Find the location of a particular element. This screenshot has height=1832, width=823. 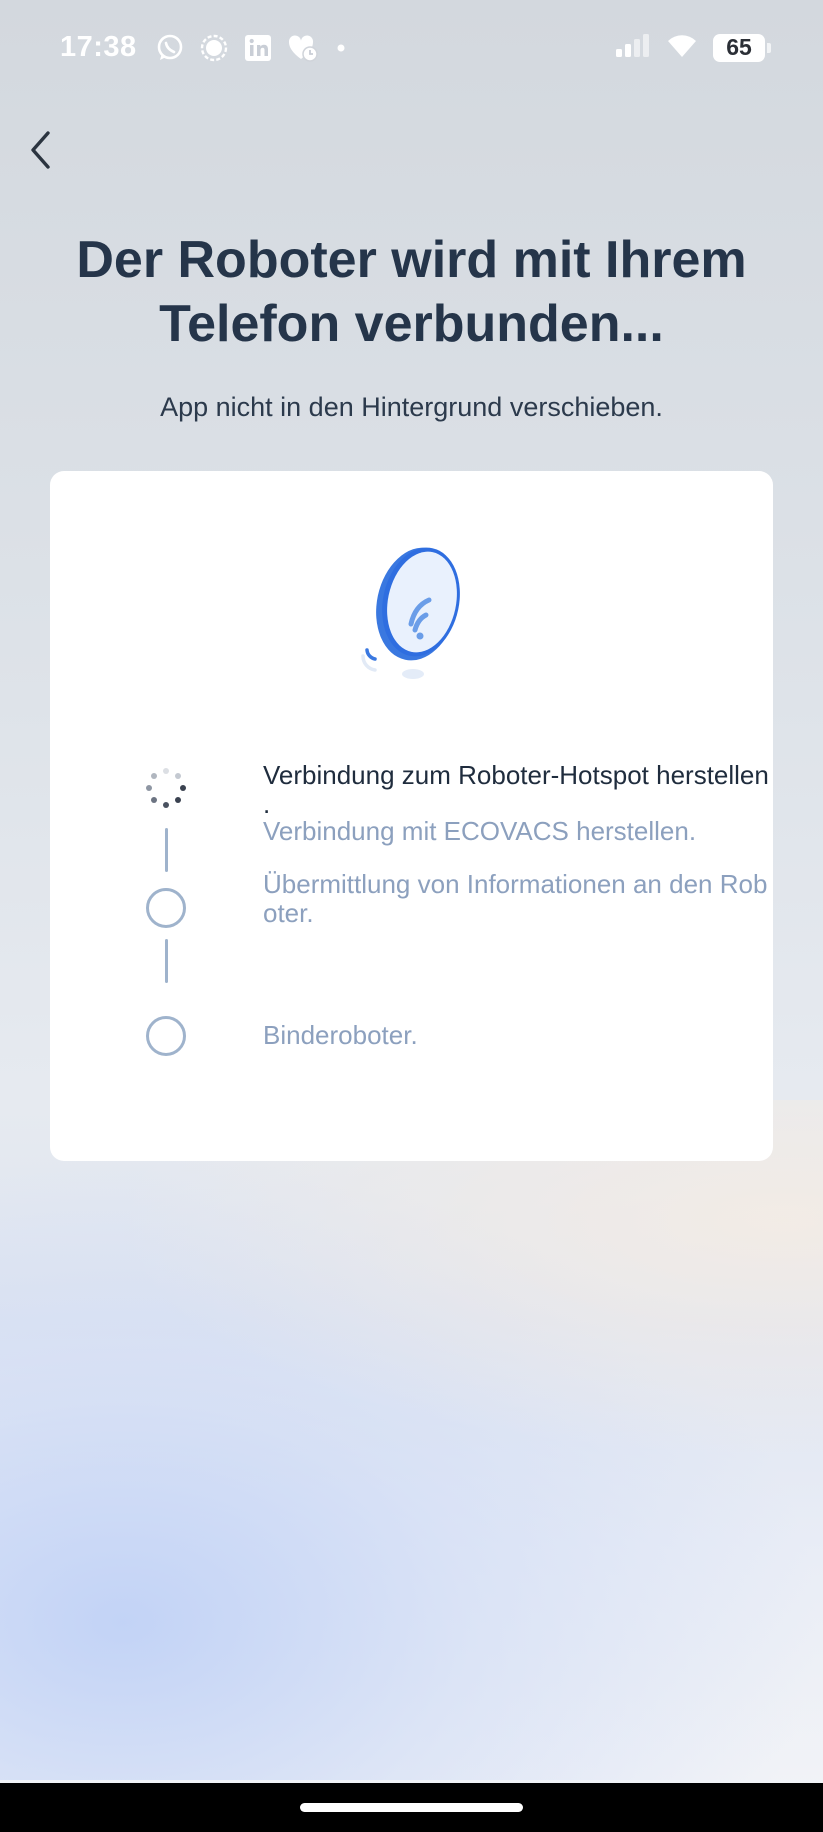

health-app-icon is located at coordinates (303, 48).